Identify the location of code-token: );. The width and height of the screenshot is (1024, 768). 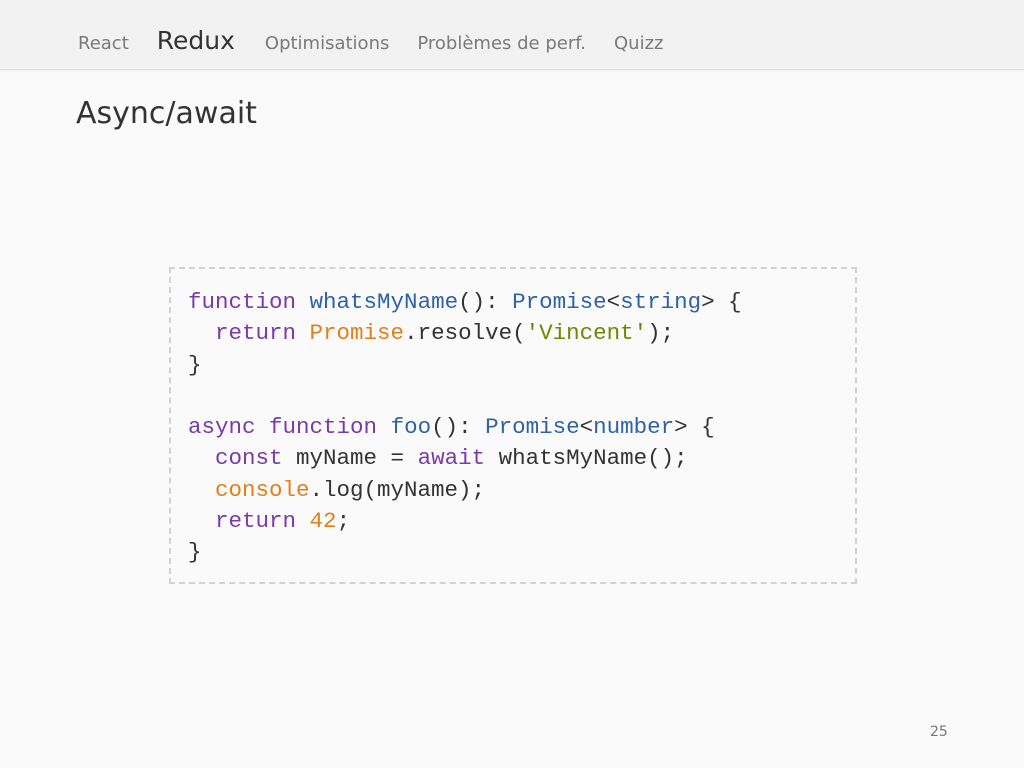
(661, 333).